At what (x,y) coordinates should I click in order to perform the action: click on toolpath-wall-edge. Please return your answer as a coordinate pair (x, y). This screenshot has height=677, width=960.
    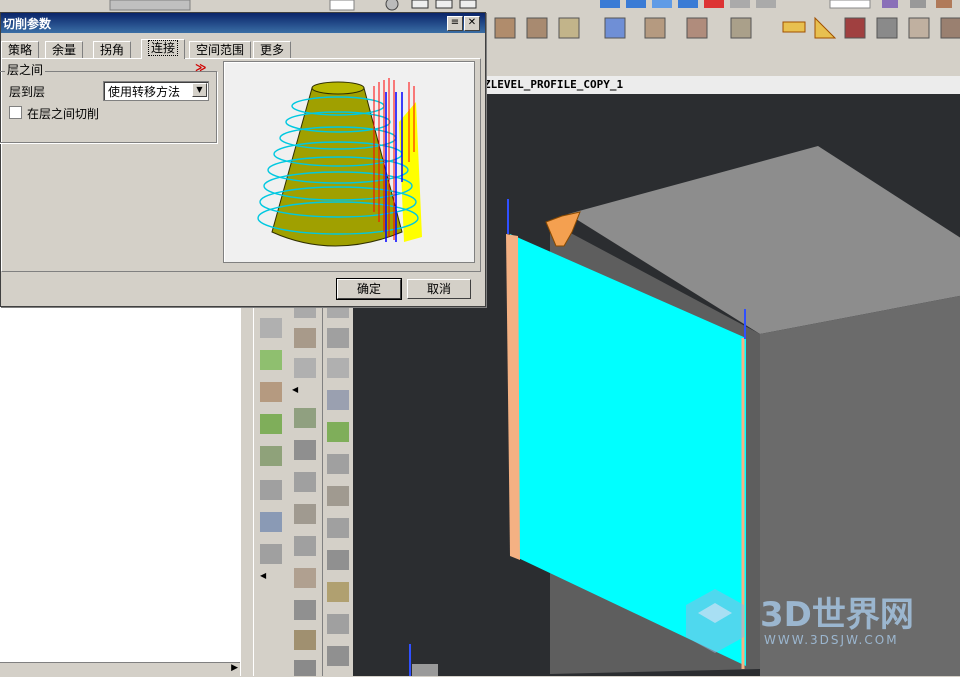
    Looking at the image, I should click on (513, 397).